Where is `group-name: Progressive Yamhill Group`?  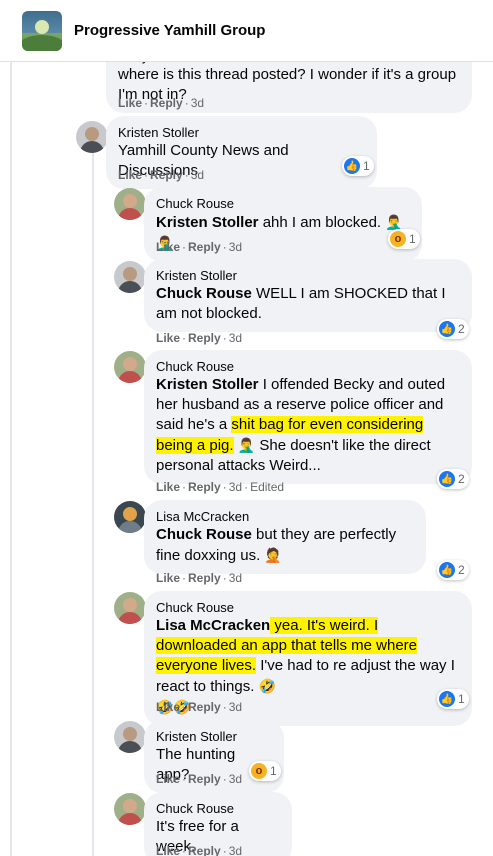
group-name: Progressive Yamhill Group is located at coordinates (169, 30).